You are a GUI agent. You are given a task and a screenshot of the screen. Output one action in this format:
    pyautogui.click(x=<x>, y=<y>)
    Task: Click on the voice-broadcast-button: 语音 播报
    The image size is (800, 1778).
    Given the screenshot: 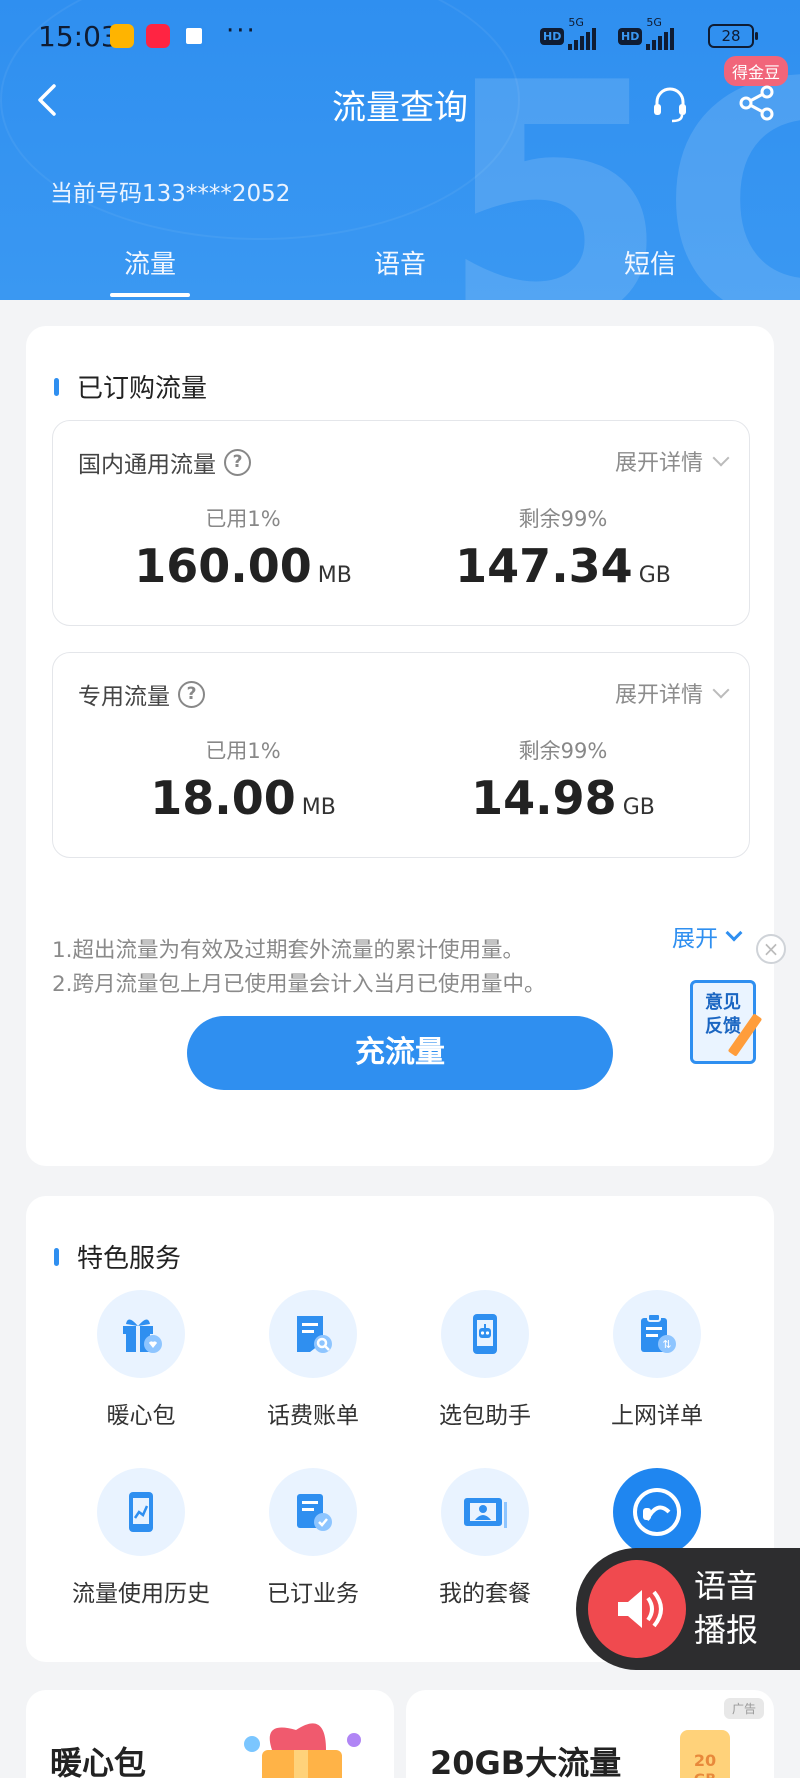 What is the action you would take?
    pyautogui.click(x=688, y=1609)
    